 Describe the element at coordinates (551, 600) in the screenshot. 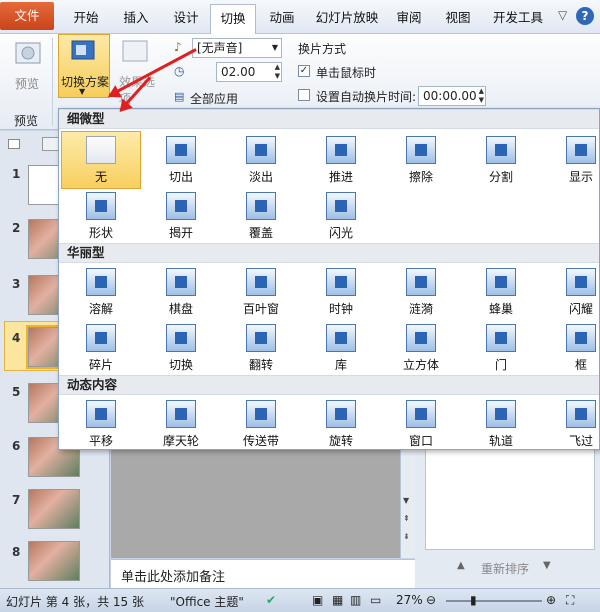

I see `zoom-in-icon: ⊕` at that location.